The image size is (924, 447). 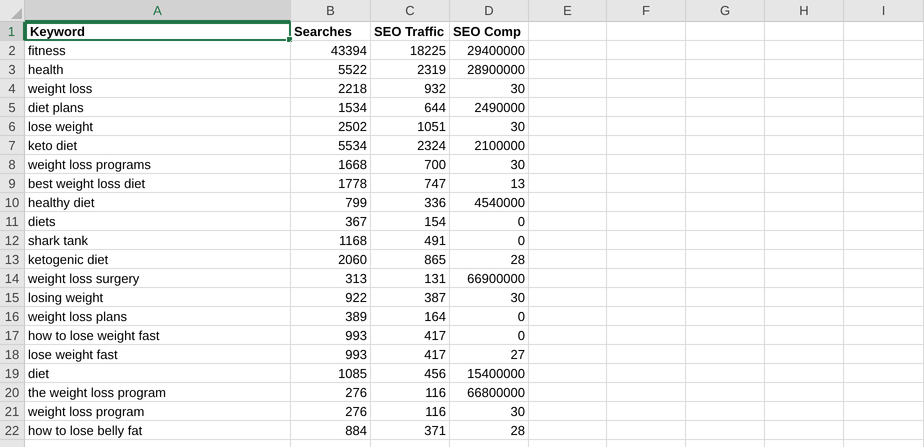 What do you see at coordinates (489, 297) in the screenshot?
I see `table-cell: 30` at bounding box center [489, 297].